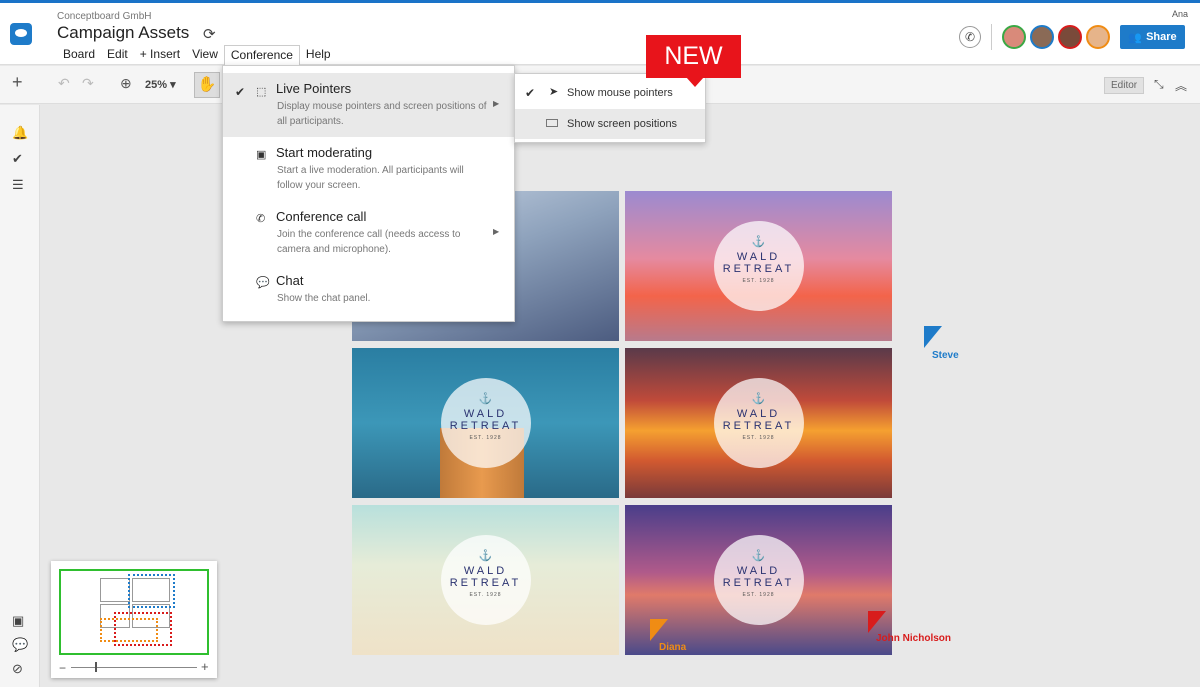 This screenshot has width=1200, height=687. What do you see at coordinates (622, 124) in the screenshot?
I see `submenu-label: Show screen positions` at bounding box center [622, 124].